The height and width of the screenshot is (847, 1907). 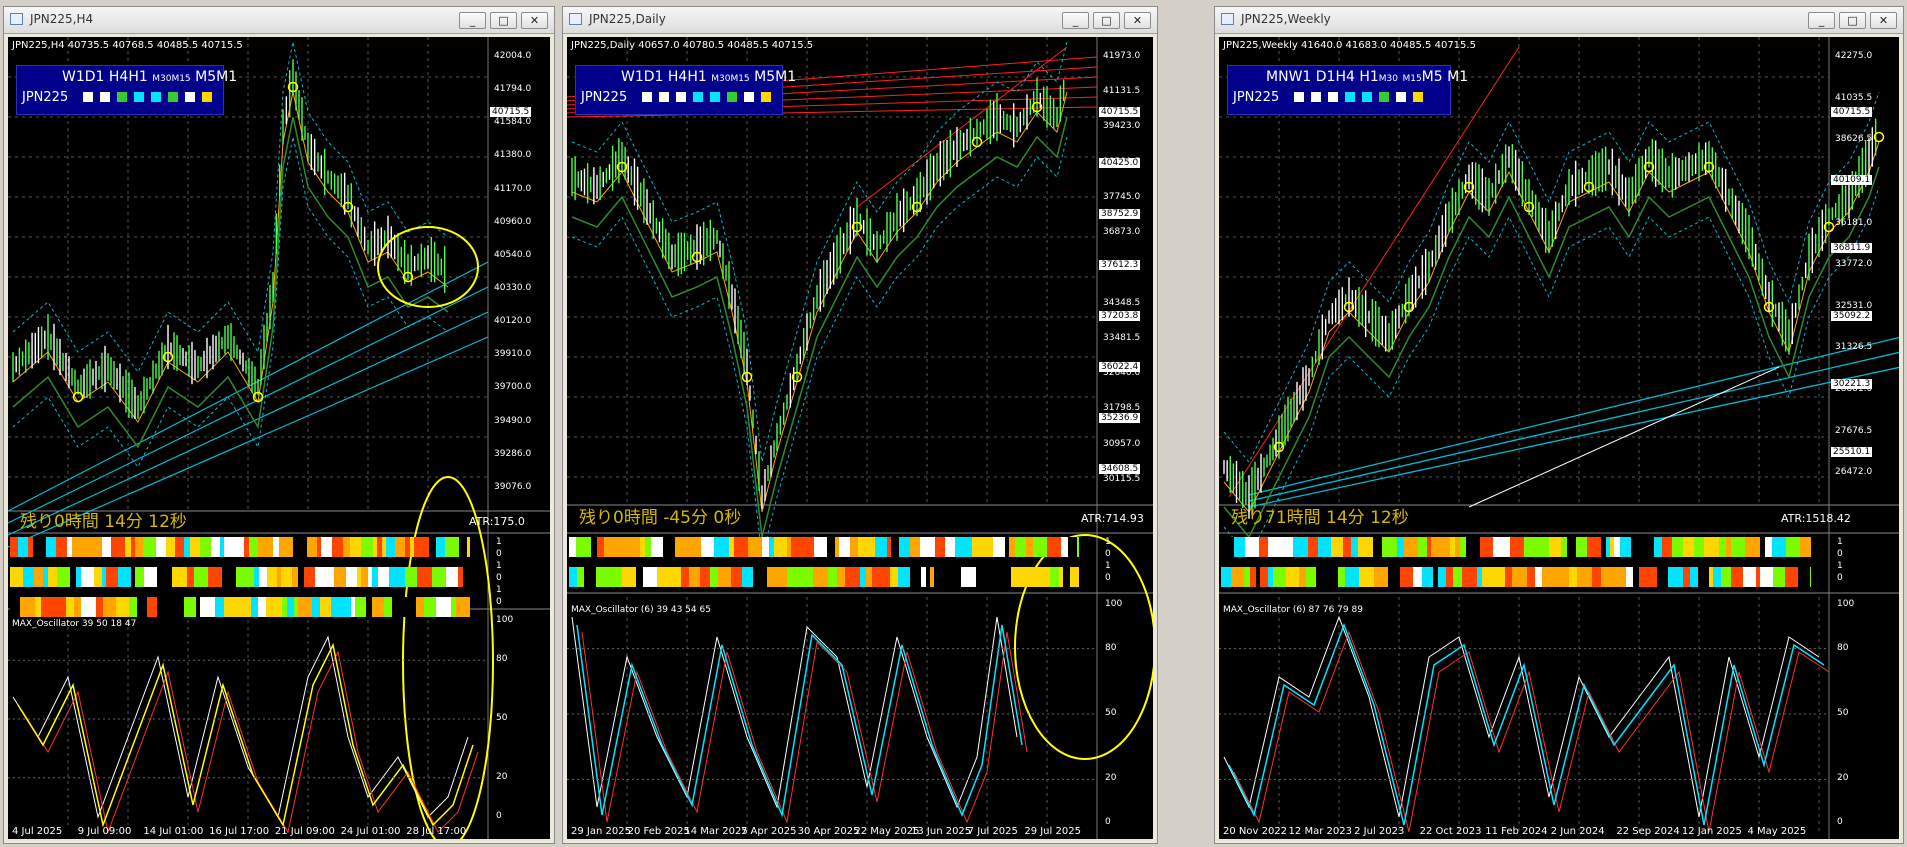 I want to click on date-axis-label: 11 Feb 2024, so click(x=1516, y=831).